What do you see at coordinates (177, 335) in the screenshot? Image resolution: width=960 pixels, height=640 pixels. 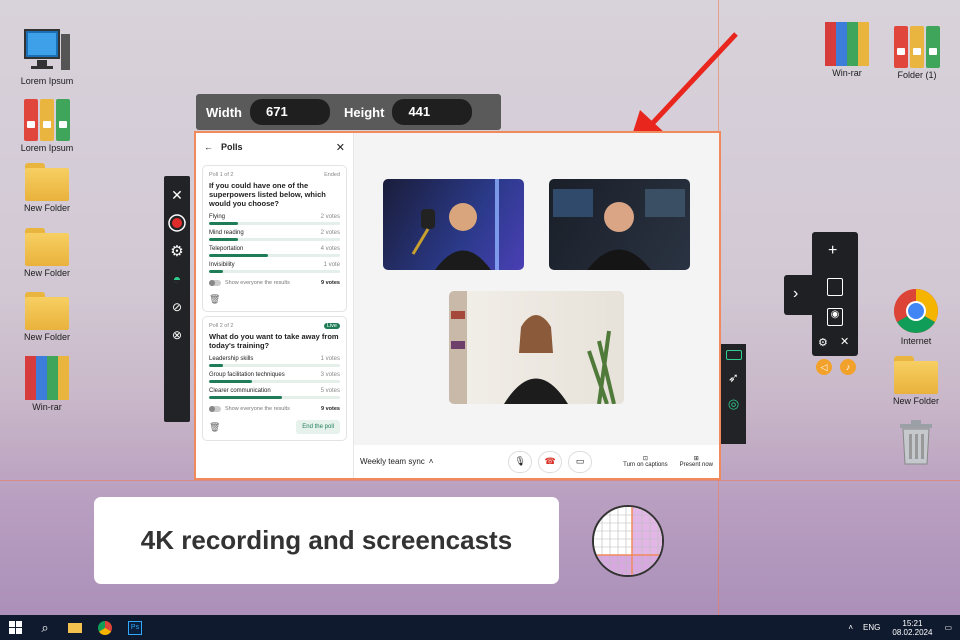 I see `annotation-off-icon: ⊗` at bounding box center [177, 335].